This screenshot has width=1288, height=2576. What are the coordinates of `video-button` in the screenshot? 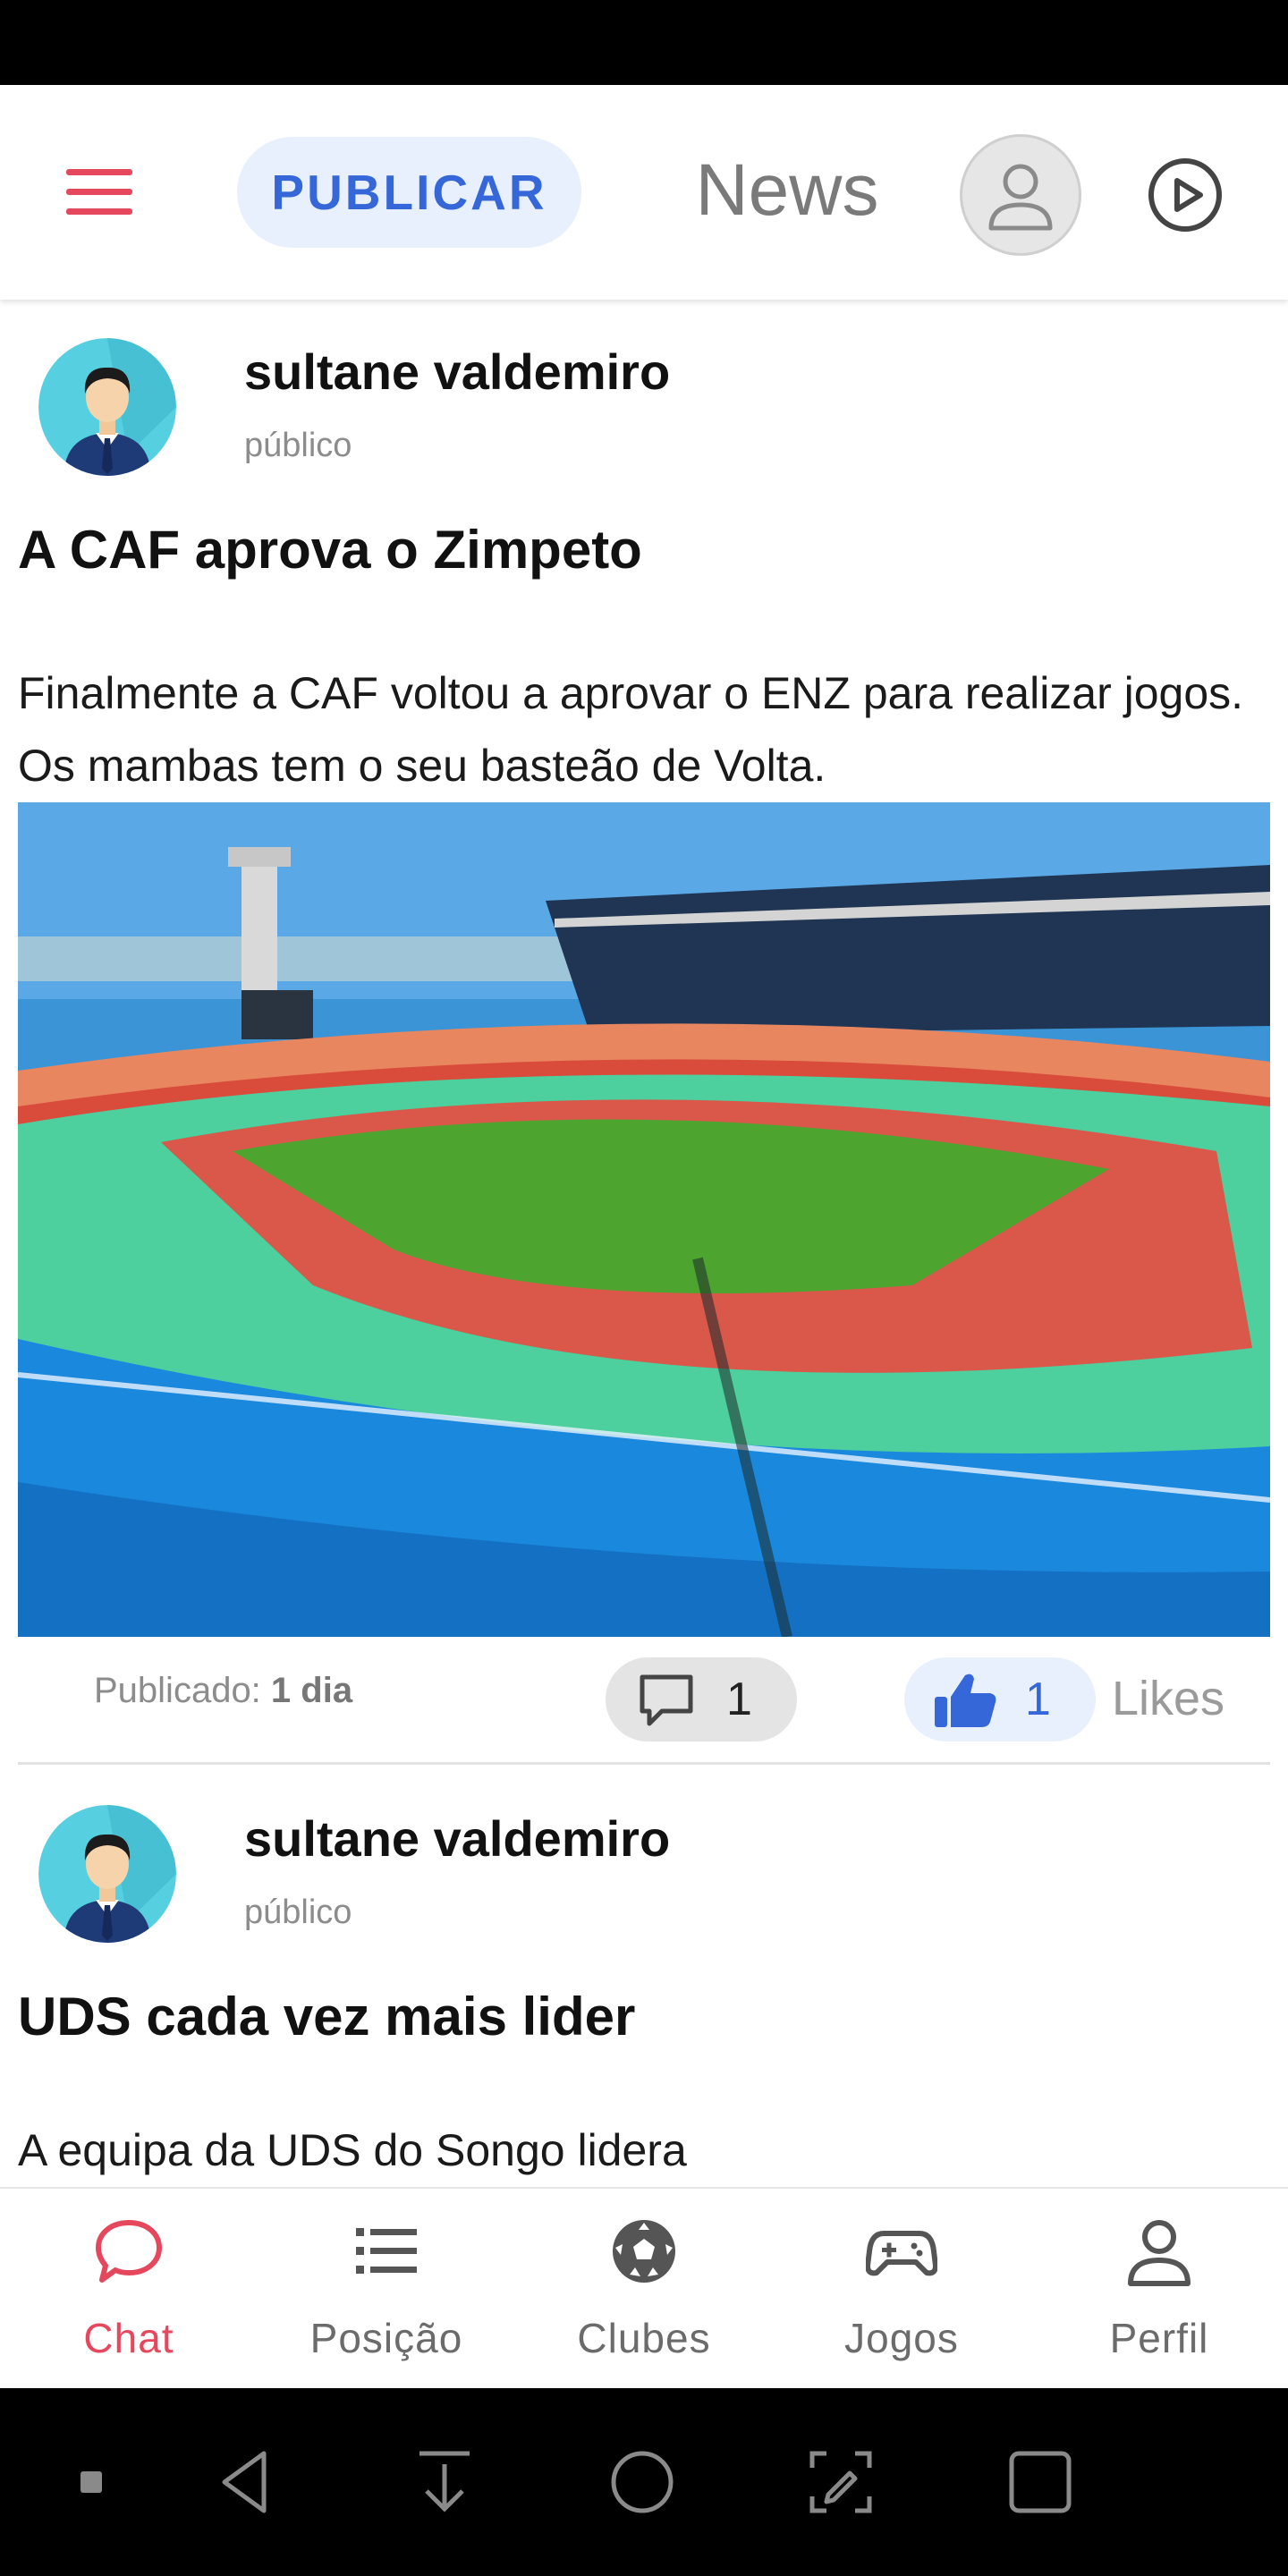 It's located at (1185, 195).